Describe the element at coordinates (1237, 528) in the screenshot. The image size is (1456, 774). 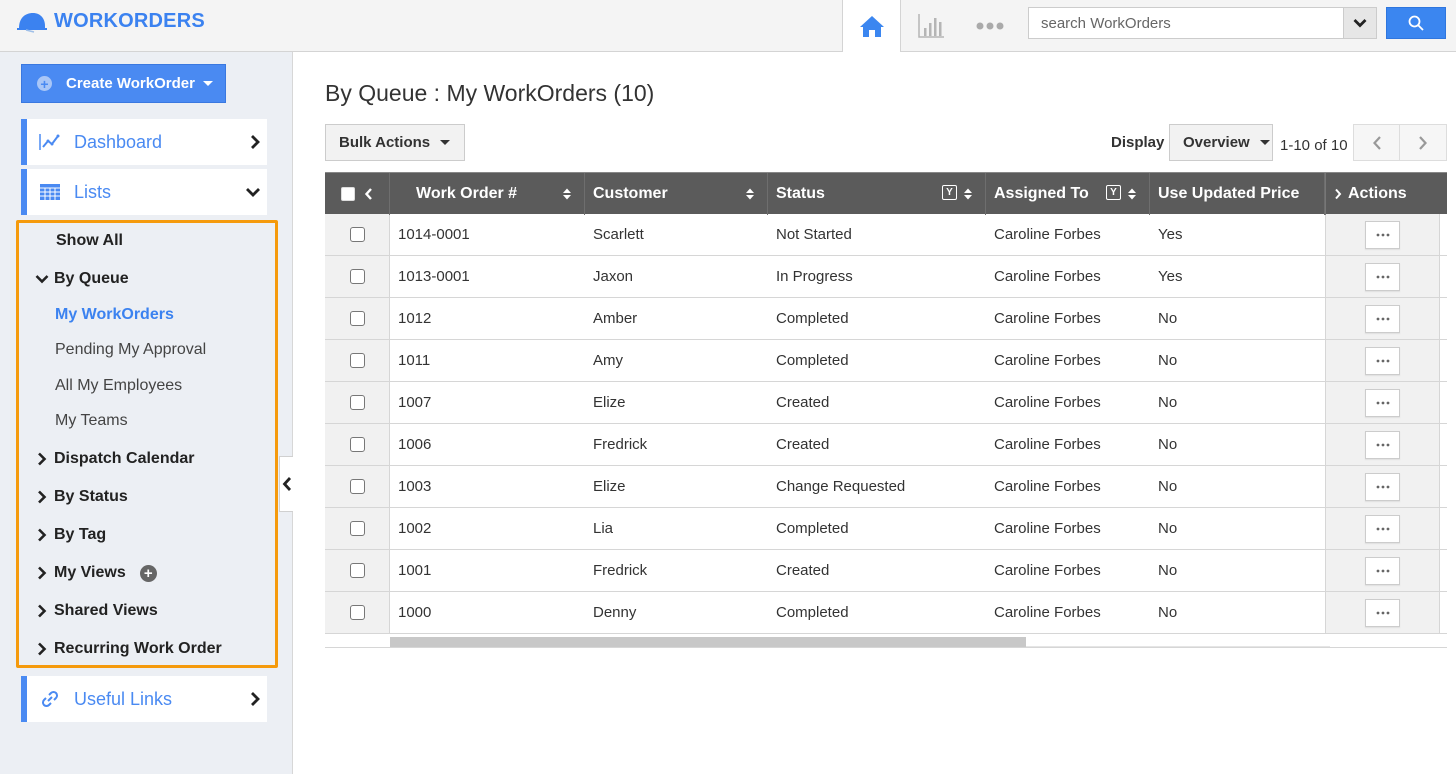
I see `cell-use-updated-price: No` at that location.